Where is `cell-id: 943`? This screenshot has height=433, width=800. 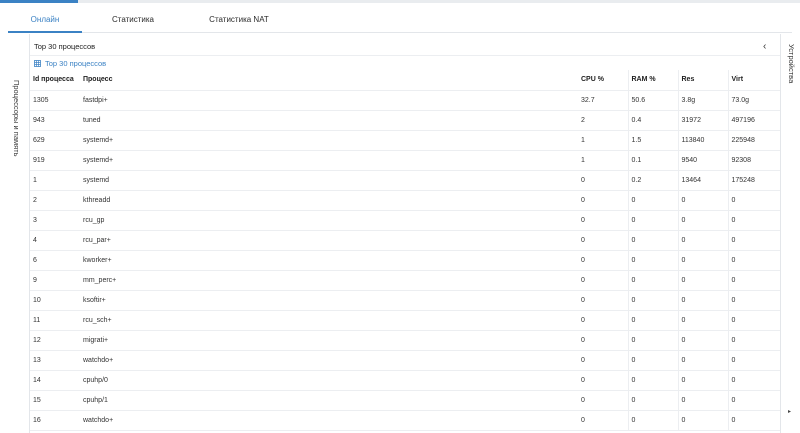 cell-id: 943 is located at coordinates (55, 120).